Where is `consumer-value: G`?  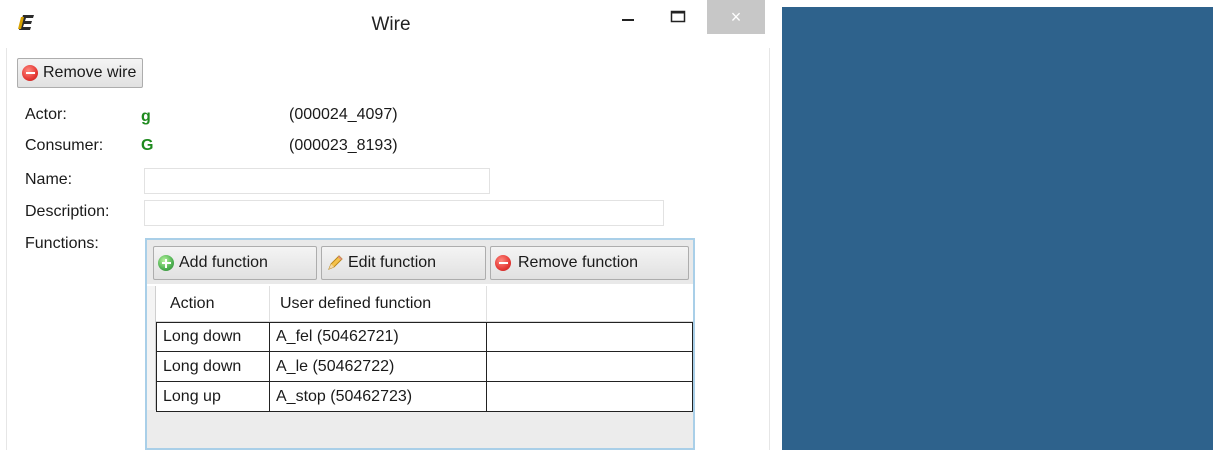
consumer-value: G is located at coordinates (147, 145).